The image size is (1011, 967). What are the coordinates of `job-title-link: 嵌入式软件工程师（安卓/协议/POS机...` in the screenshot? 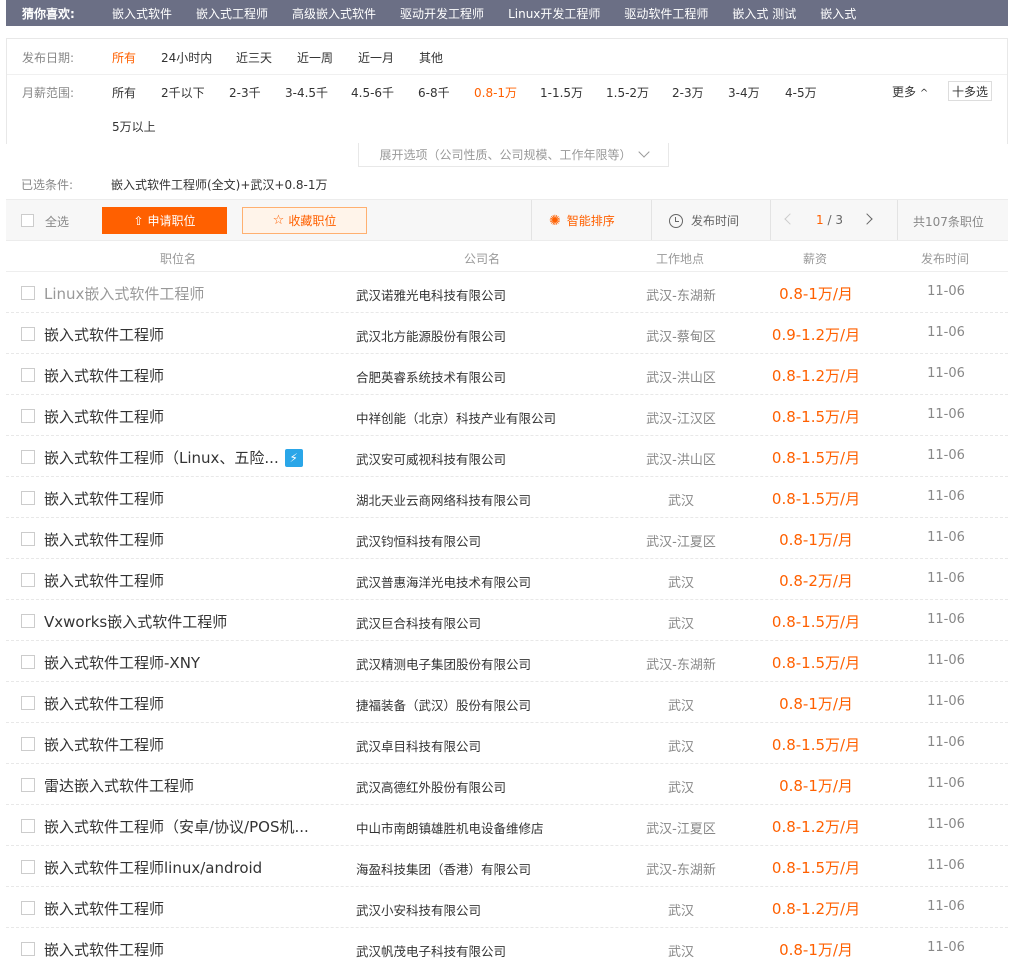 It's located at (176, 826).